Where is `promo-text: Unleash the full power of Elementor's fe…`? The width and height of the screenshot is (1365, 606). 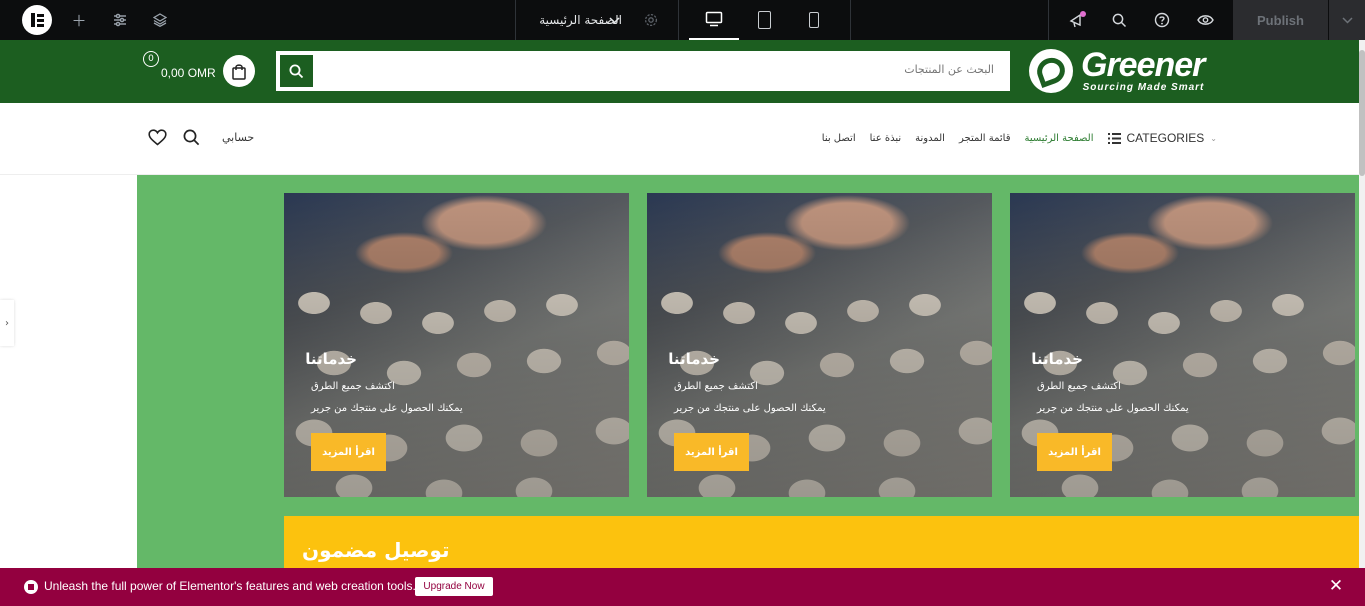
promo-text: Unleash the full power of Elementor's fe… is located at coordinates (230, 586).